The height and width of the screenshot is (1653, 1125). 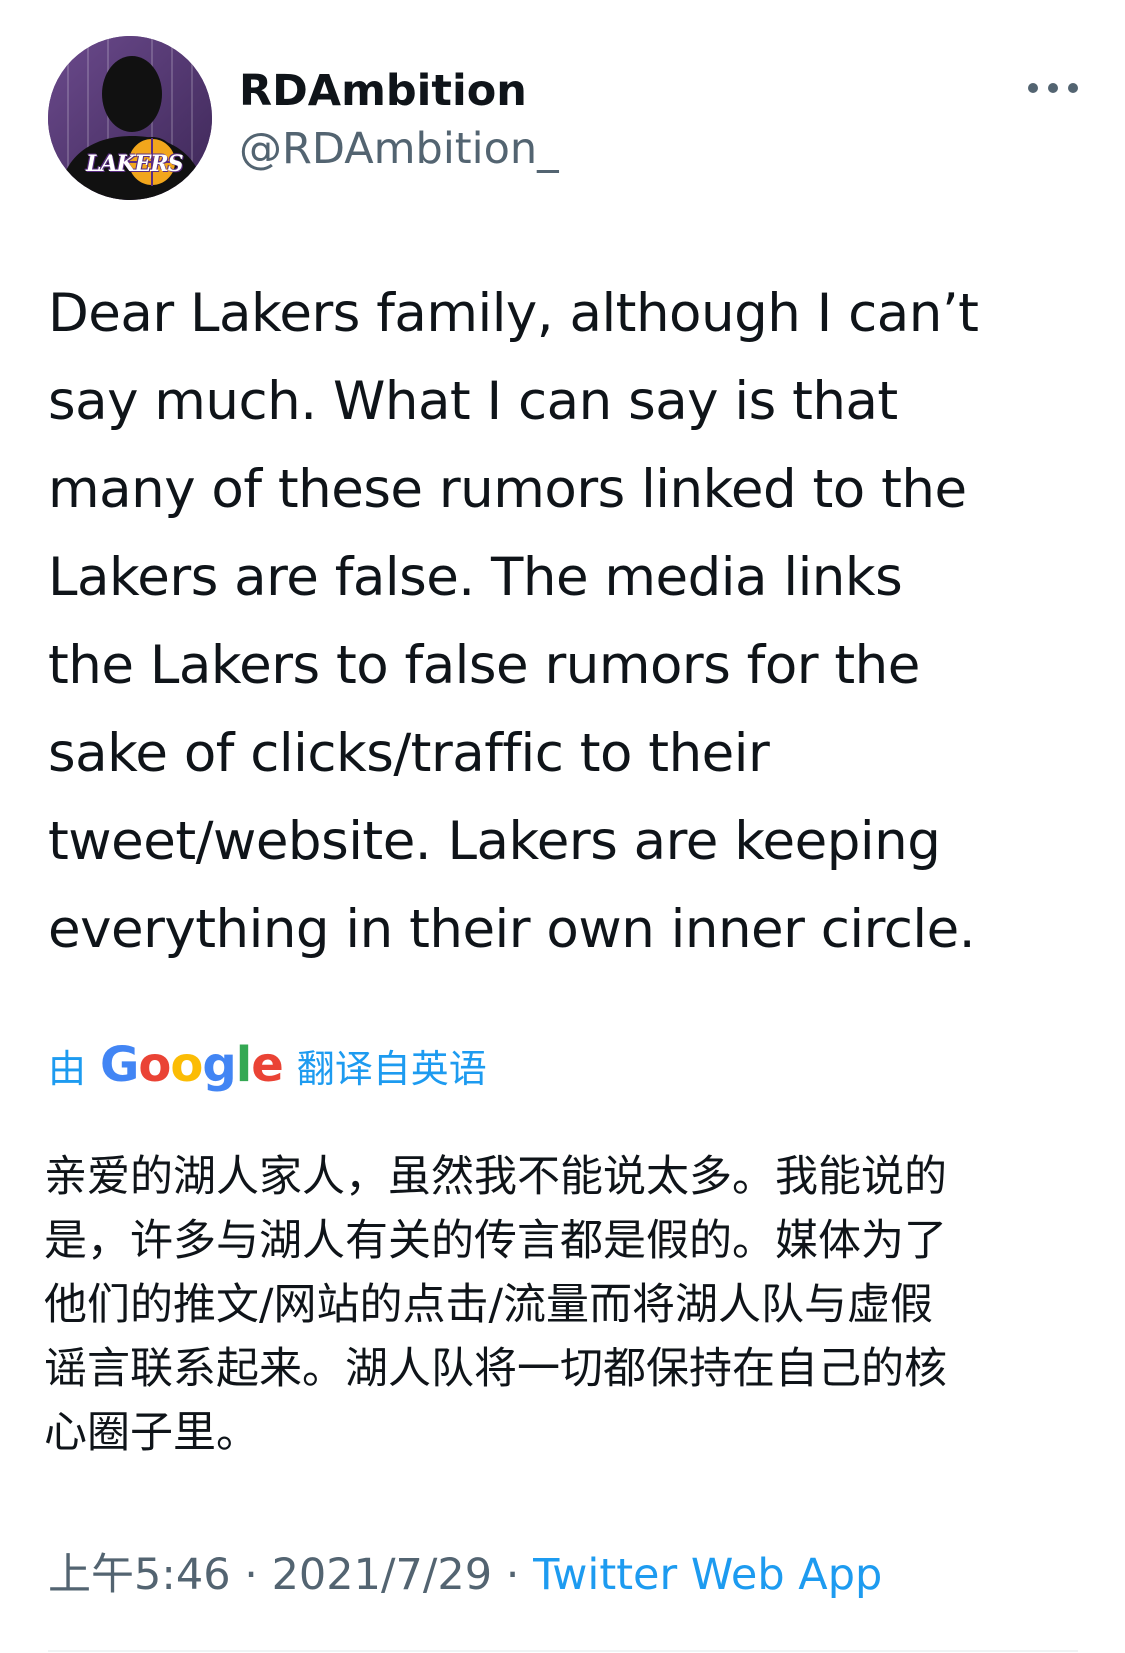 What do you see at coordinates (139, 1575) in the screenshot?
I see `tweet-time: 上午5:46` at bounding box center [139, 1575].